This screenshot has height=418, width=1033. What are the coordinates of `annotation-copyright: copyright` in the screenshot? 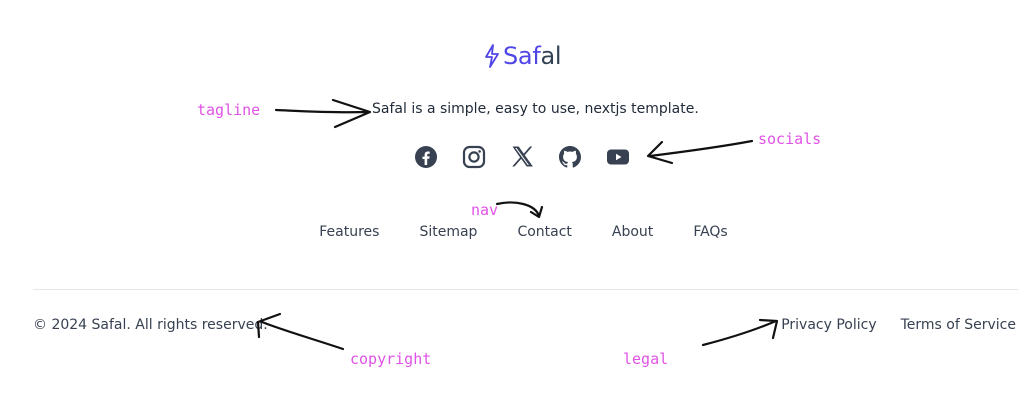 It's located at (391, 359).